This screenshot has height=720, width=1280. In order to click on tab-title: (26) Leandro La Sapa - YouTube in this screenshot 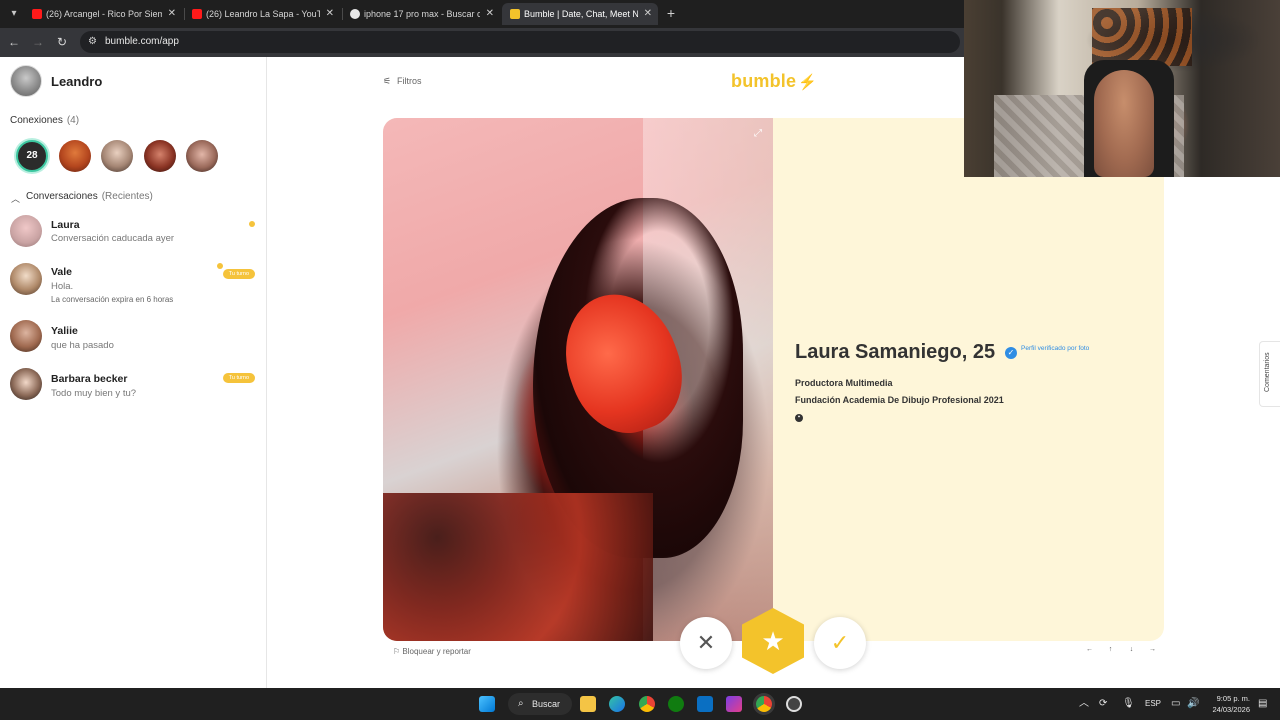, I will do `click(263, 14)`.